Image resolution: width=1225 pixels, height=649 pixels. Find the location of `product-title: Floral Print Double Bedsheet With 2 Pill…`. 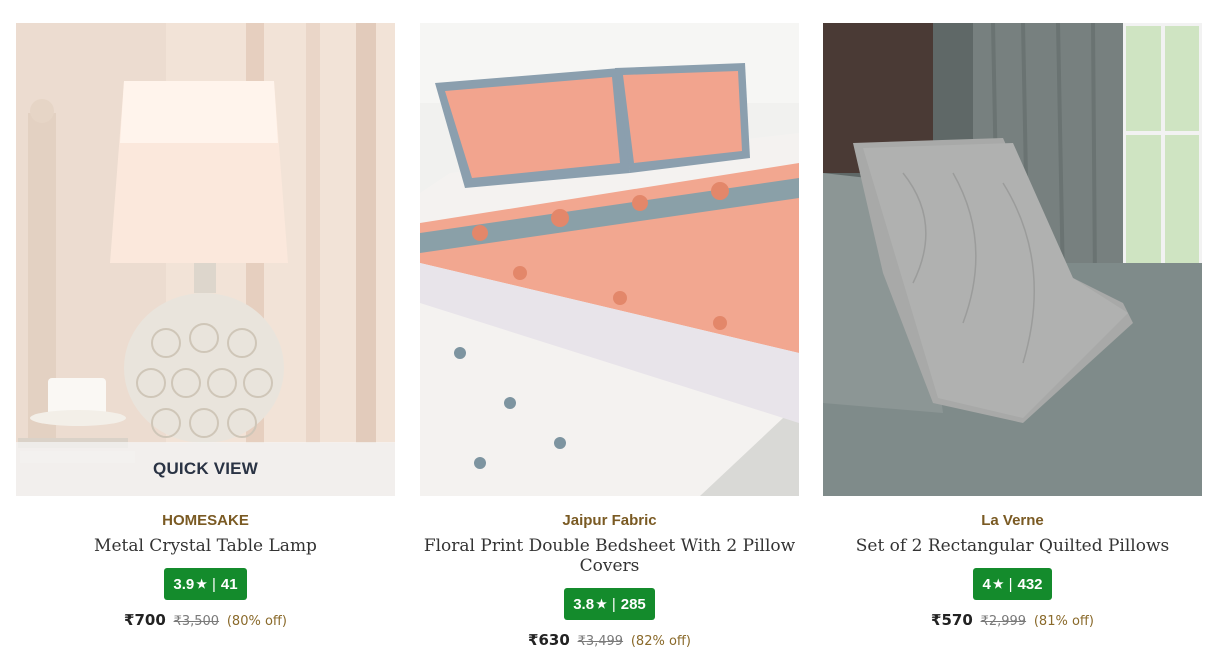

product-title: Floral Print Double Bedsheet With 2 Pill… is located at coordinates (609, 556).